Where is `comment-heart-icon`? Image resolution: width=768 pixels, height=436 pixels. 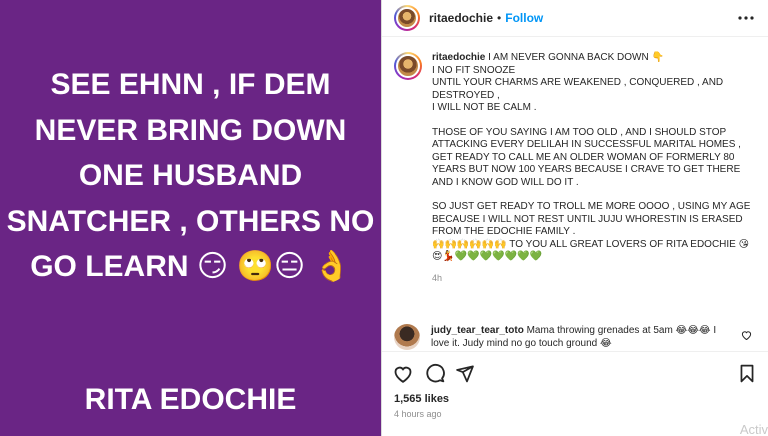 comment-heart-icon is located at coordinates (746, 336).